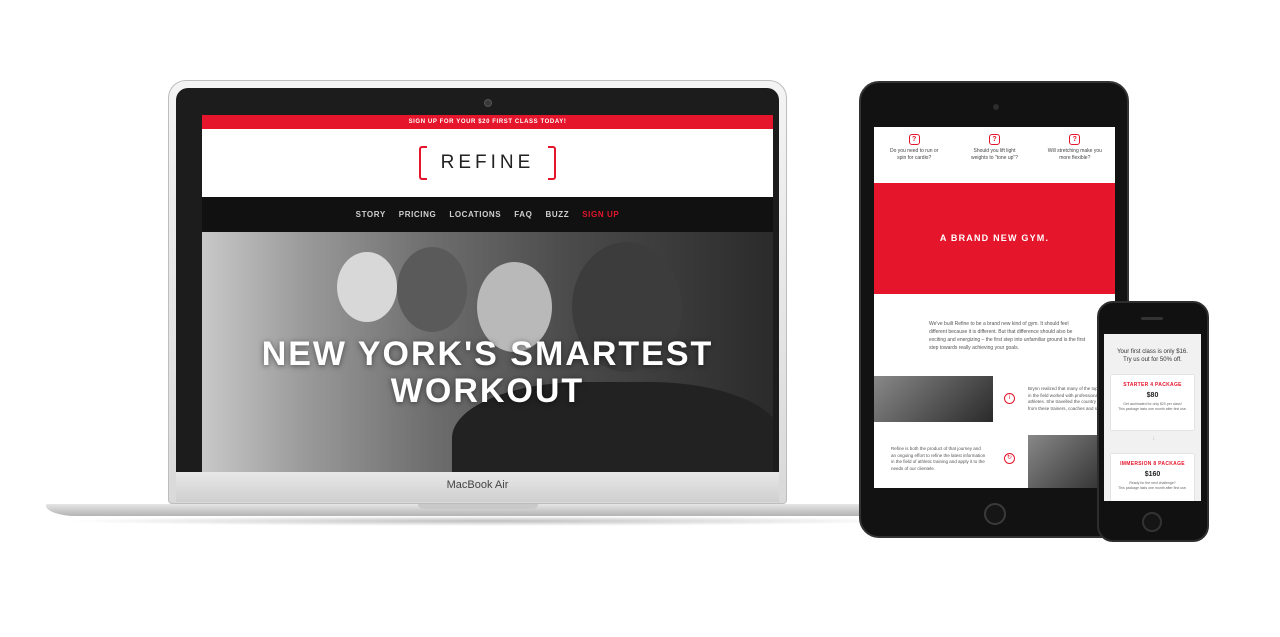 The height and width of the screenshot is (637, 1280). Describe the element at coordinates (600, 214) in the screenshot. I see `nav-sign-up: SIGN UP` at that location.